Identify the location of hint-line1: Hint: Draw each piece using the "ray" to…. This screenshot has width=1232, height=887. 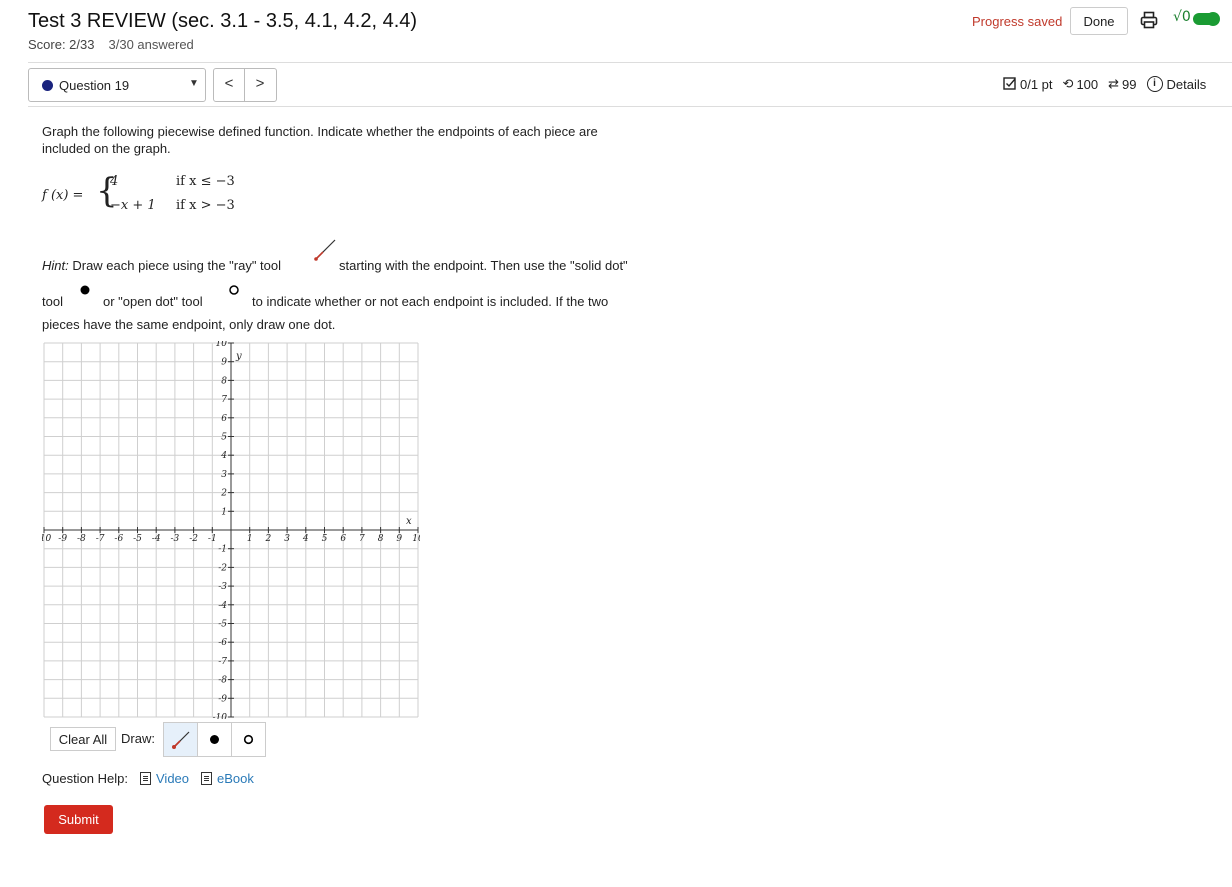
(161, 265).